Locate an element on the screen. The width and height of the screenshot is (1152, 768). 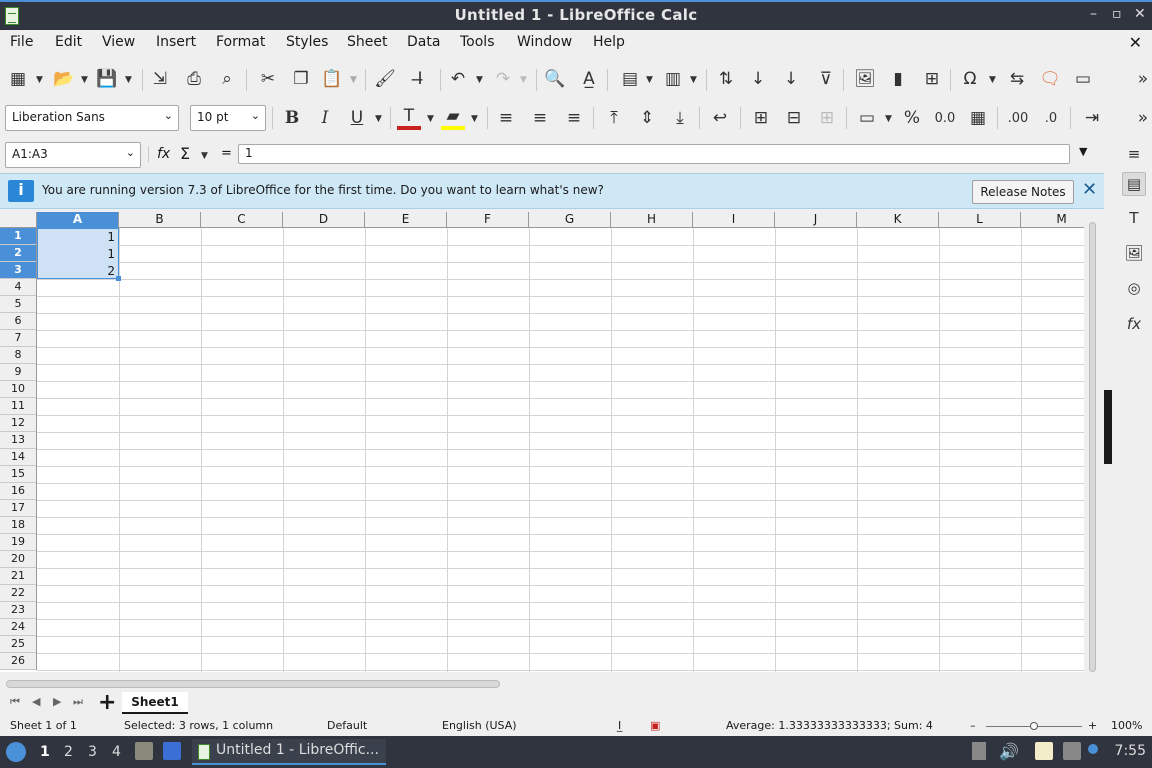
pivot-table-icon: ⊞ is located at coordinates (932, 79).